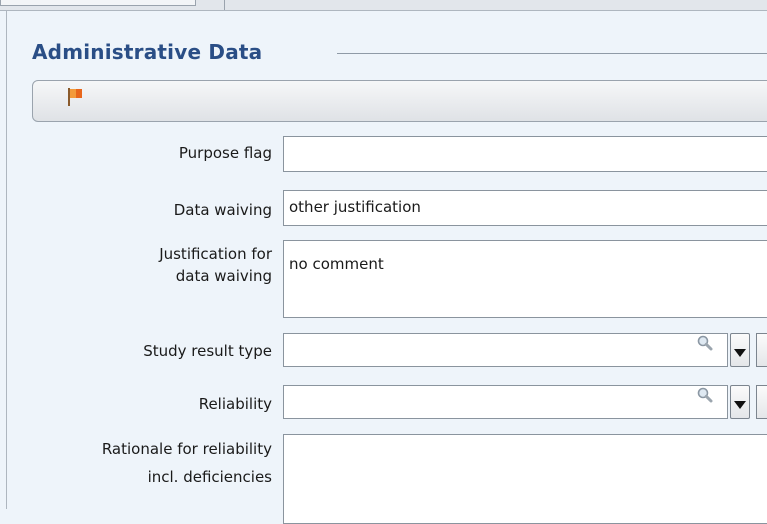 The height and width of the screenshot is (524, 767). What do you see at coordinates (207, 351) in the screenshot?
I see `study-result-type-label: Study result type` at bounding box center [207, 351].